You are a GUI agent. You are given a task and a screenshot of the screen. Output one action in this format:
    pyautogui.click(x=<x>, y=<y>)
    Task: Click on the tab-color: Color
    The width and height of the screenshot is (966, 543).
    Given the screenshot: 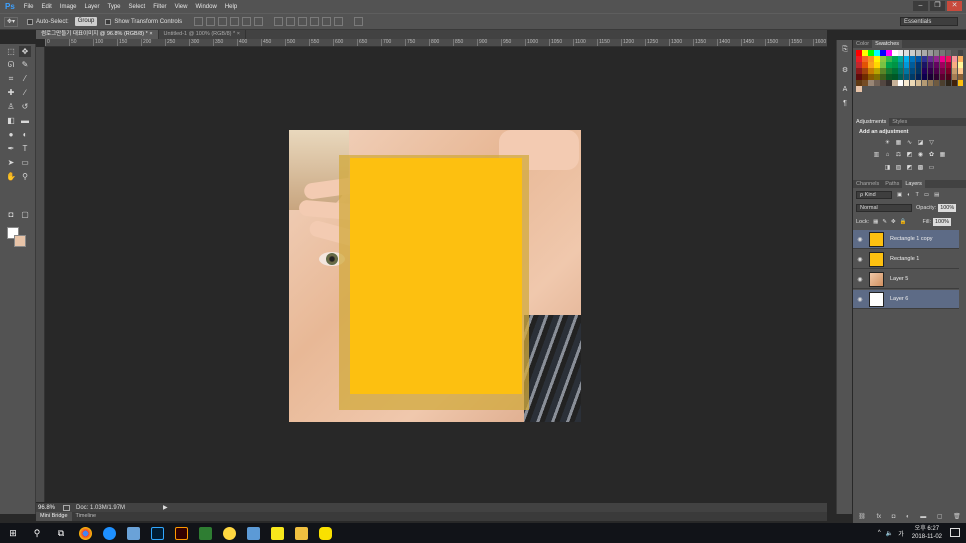 What is the action you would take?
    pyautogui.click(x=862, y=44)
    